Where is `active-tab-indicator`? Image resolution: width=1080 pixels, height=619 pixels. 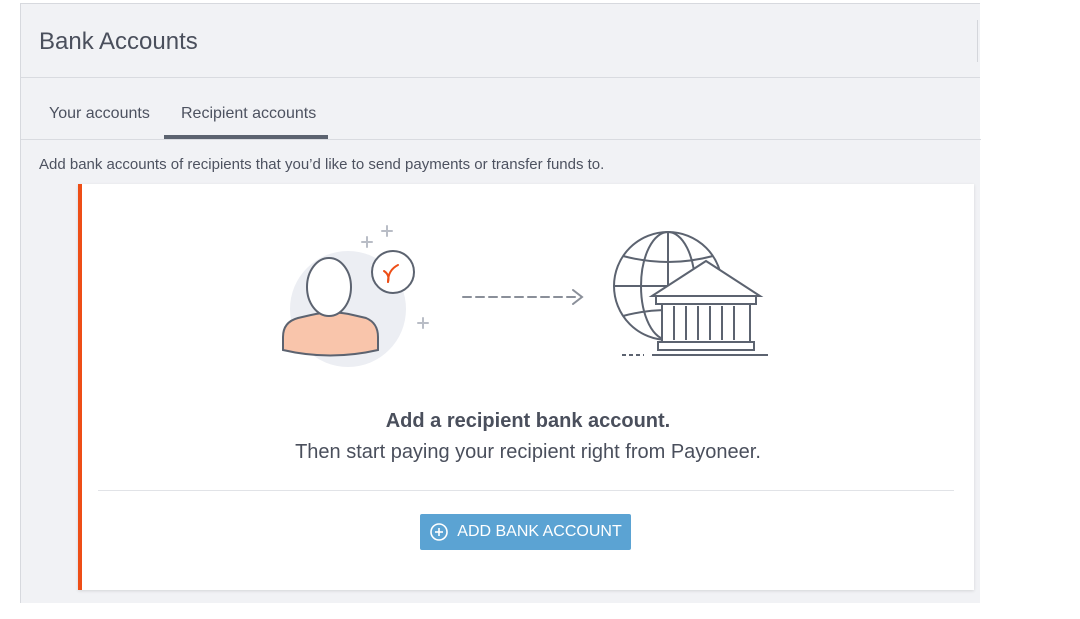
active-tab-indicator is located at coordinates (246, 137).